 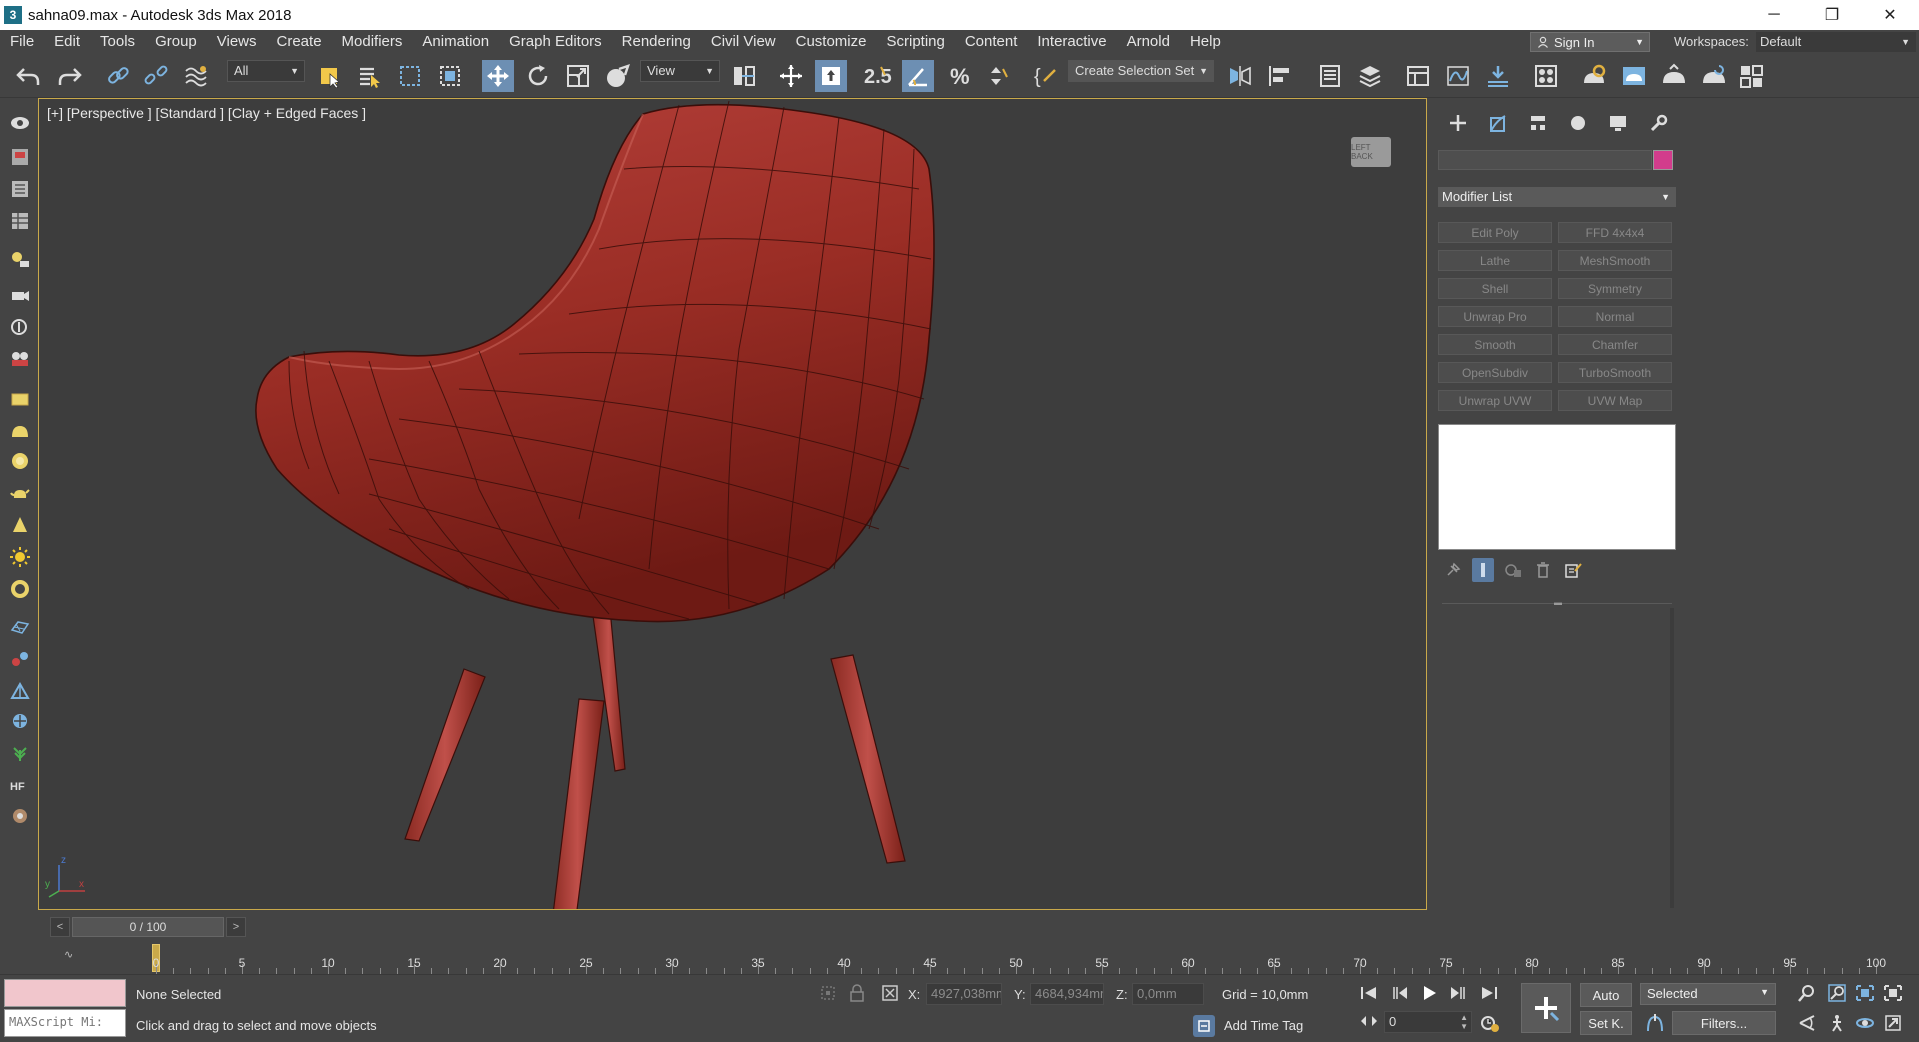 I want to click on menu-create: Create, so click(x=299, y=42).